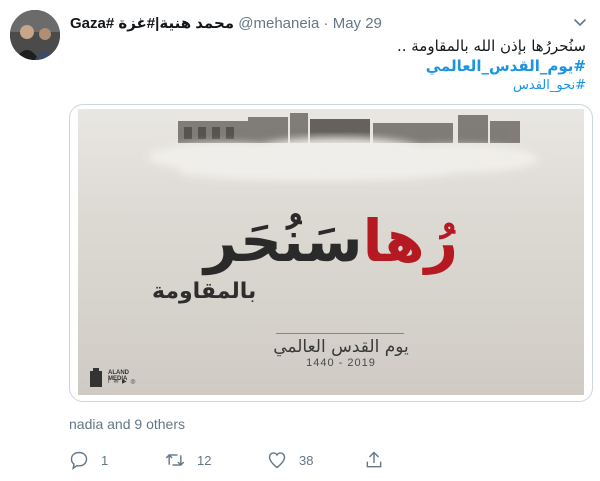 The image size is (600, 481). What do you see at coordinates (357, 23) in the screenshot?
I see `tweet-date: May 29` at bounding box center [357, 23].